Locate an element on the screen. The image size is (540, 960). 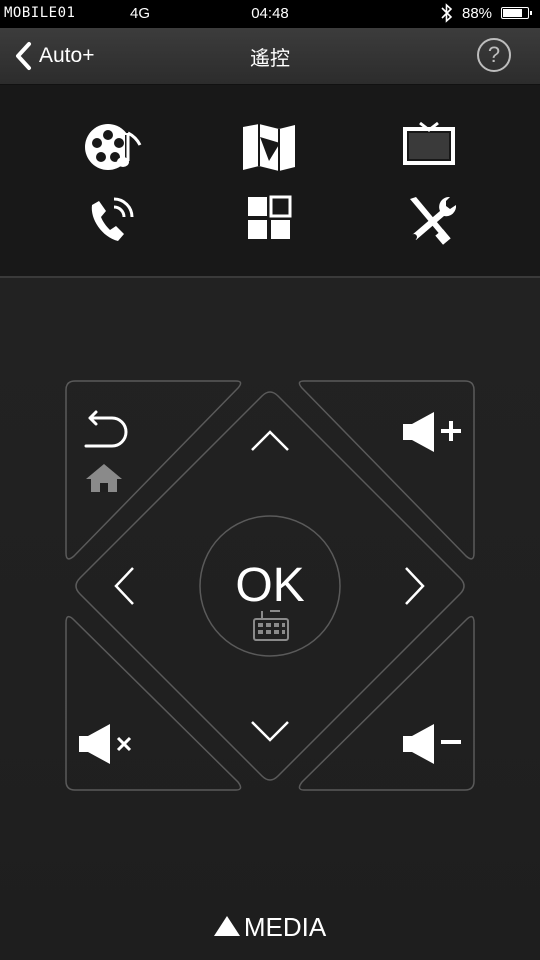
dpad-left-button is located at coordinates (140, 586).